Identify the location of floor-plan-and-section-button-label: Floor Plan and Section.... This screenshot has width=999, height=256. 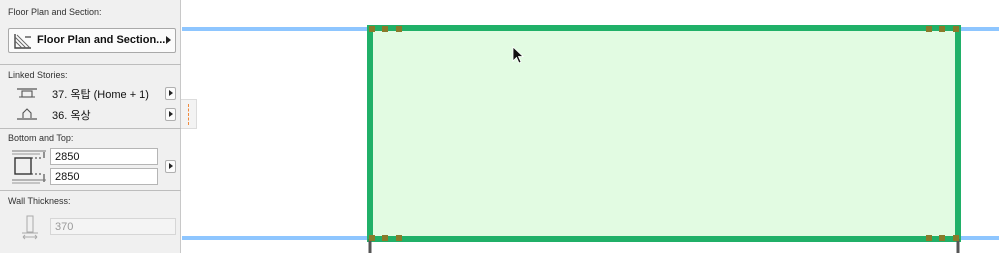
(101, 40).